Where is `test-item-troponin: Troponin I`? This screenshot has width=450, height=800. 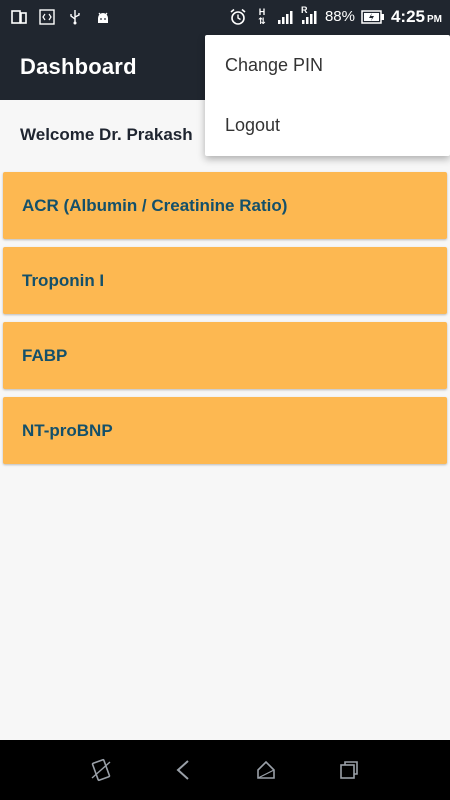
test-item-troponin: Troponin I is located at coordinates (225, 280).